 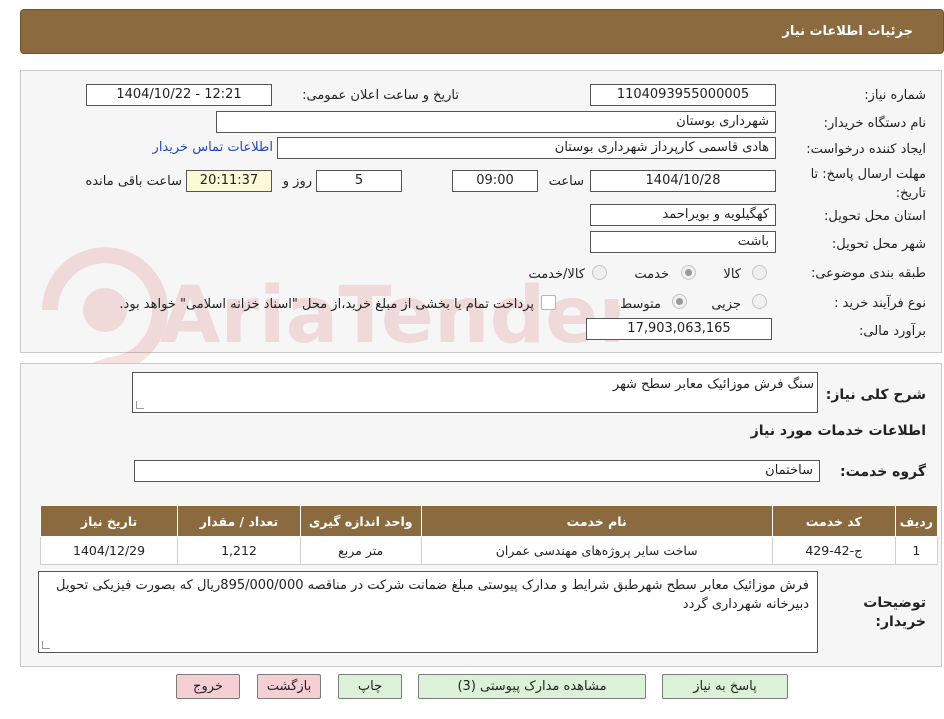 I want to click on province-label: استان محل تحویل:, so click(x=875, y=216).